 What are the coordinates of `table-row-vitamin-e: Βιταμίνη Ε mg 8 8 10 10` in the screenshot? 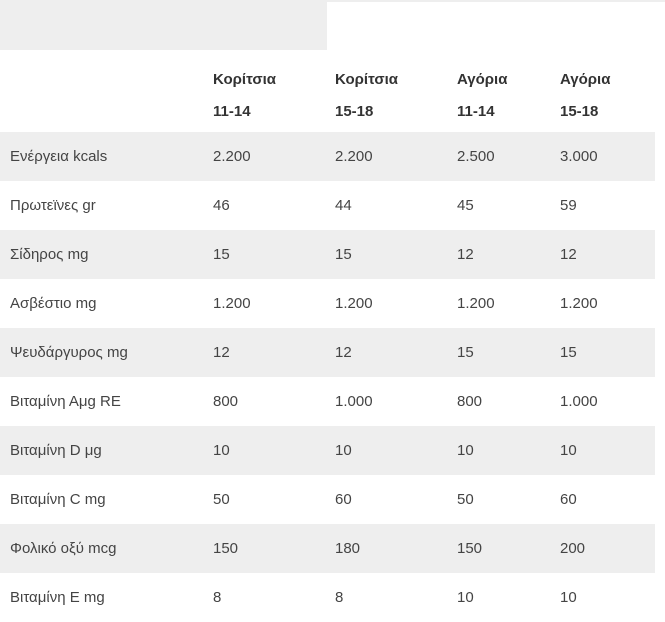 It's located at (327, 597).